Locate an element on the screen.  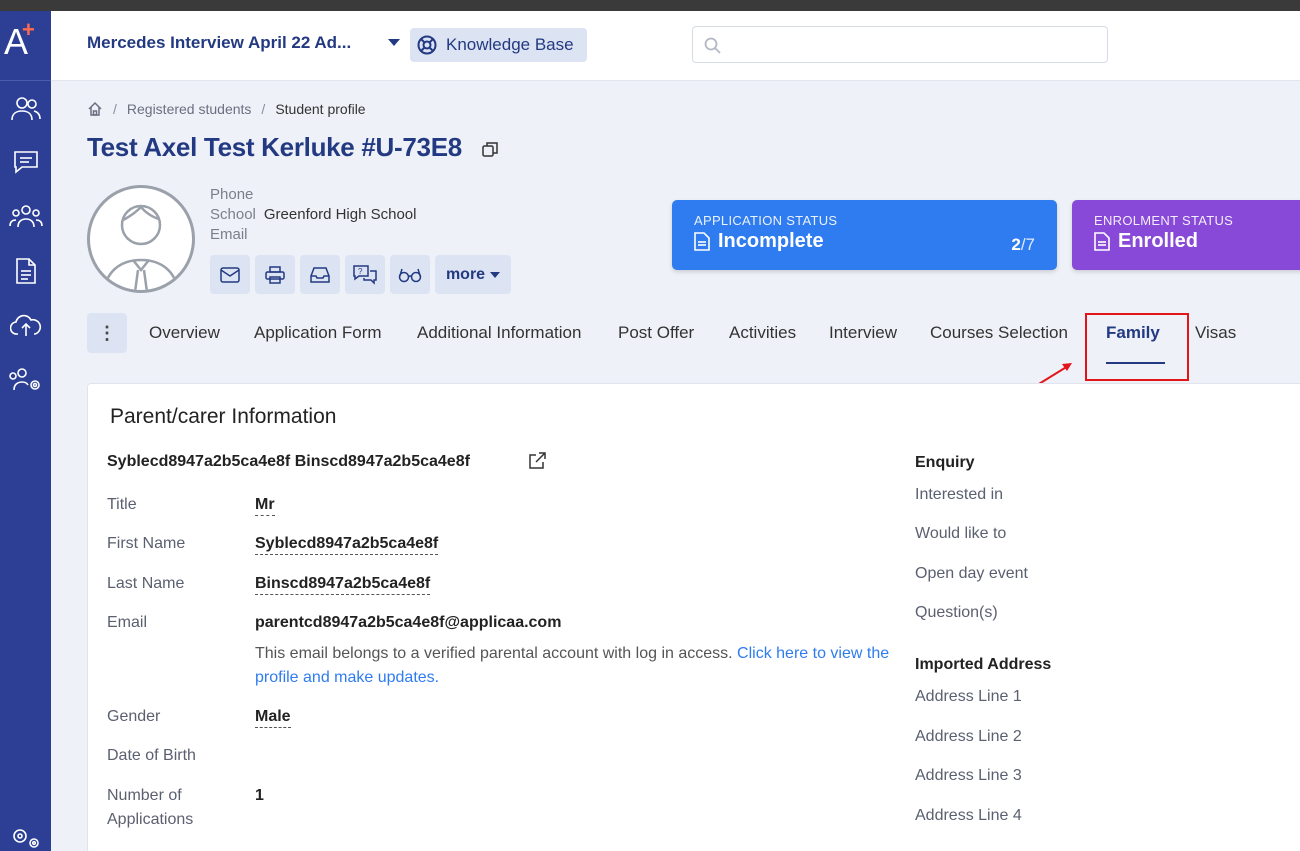
field-value-first-name: Syblecd8947a2b5ca4e8f is located at coordinates (347, 545).